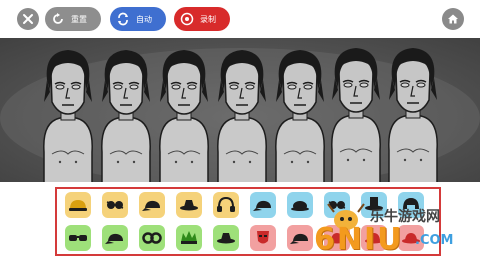  I want to click on leaf-crown-icon, so click(189, 237).